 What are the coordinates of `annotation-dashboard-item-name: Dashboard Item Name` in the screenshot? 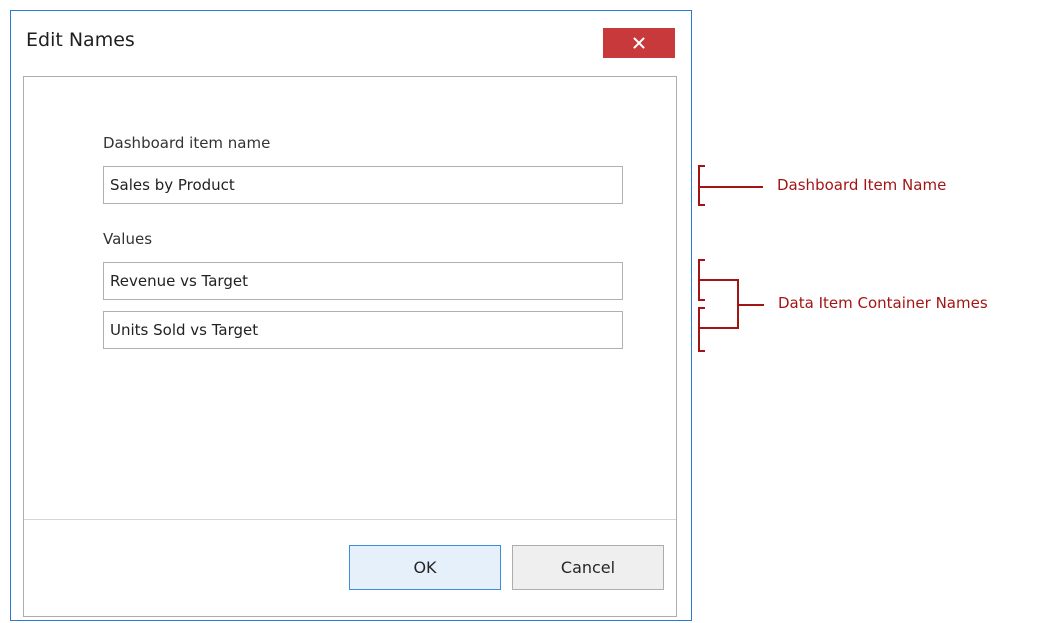 It's located at (862, 185).